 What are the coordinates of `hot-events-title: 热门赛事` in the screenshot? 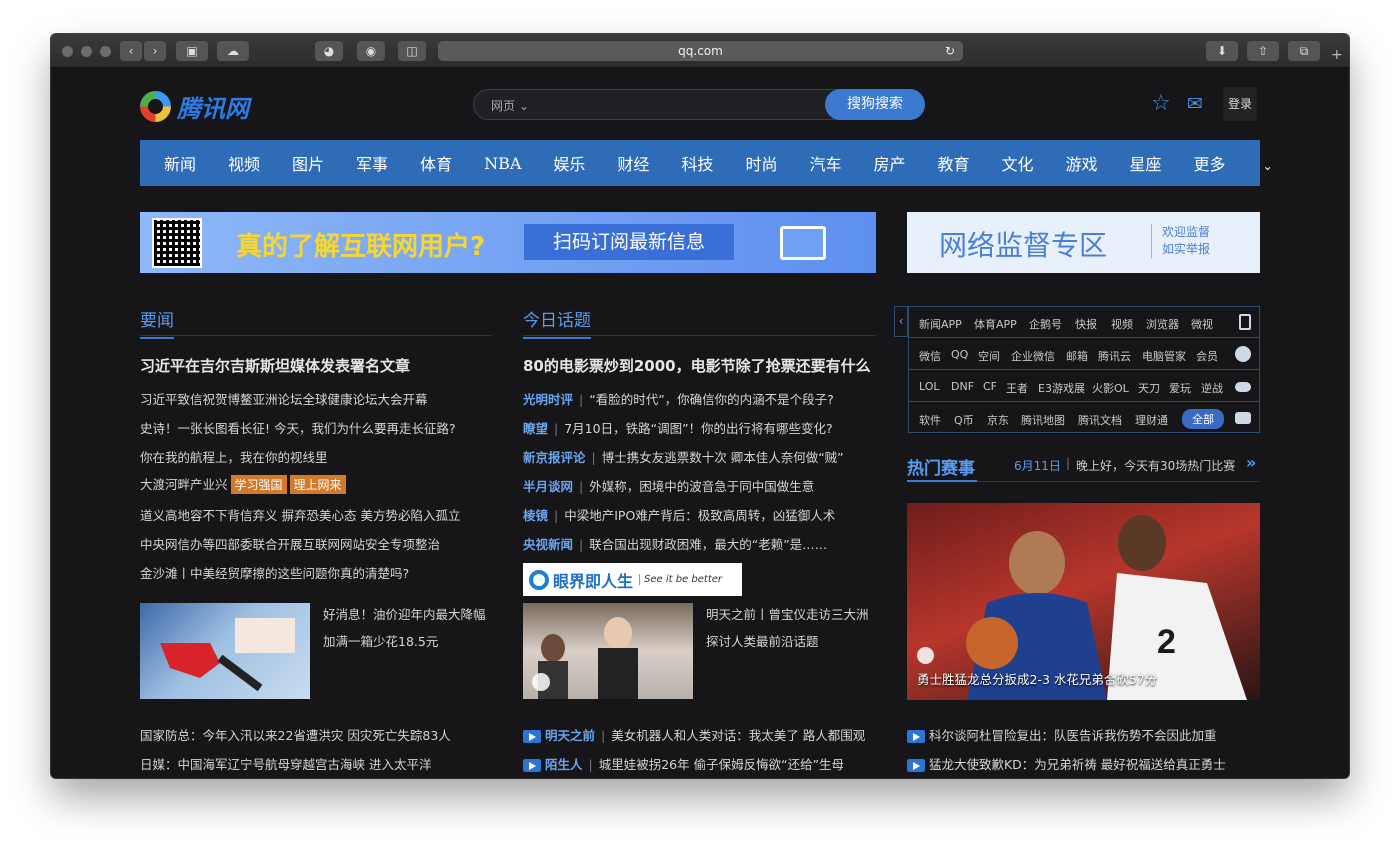 It's located at (941, 466).